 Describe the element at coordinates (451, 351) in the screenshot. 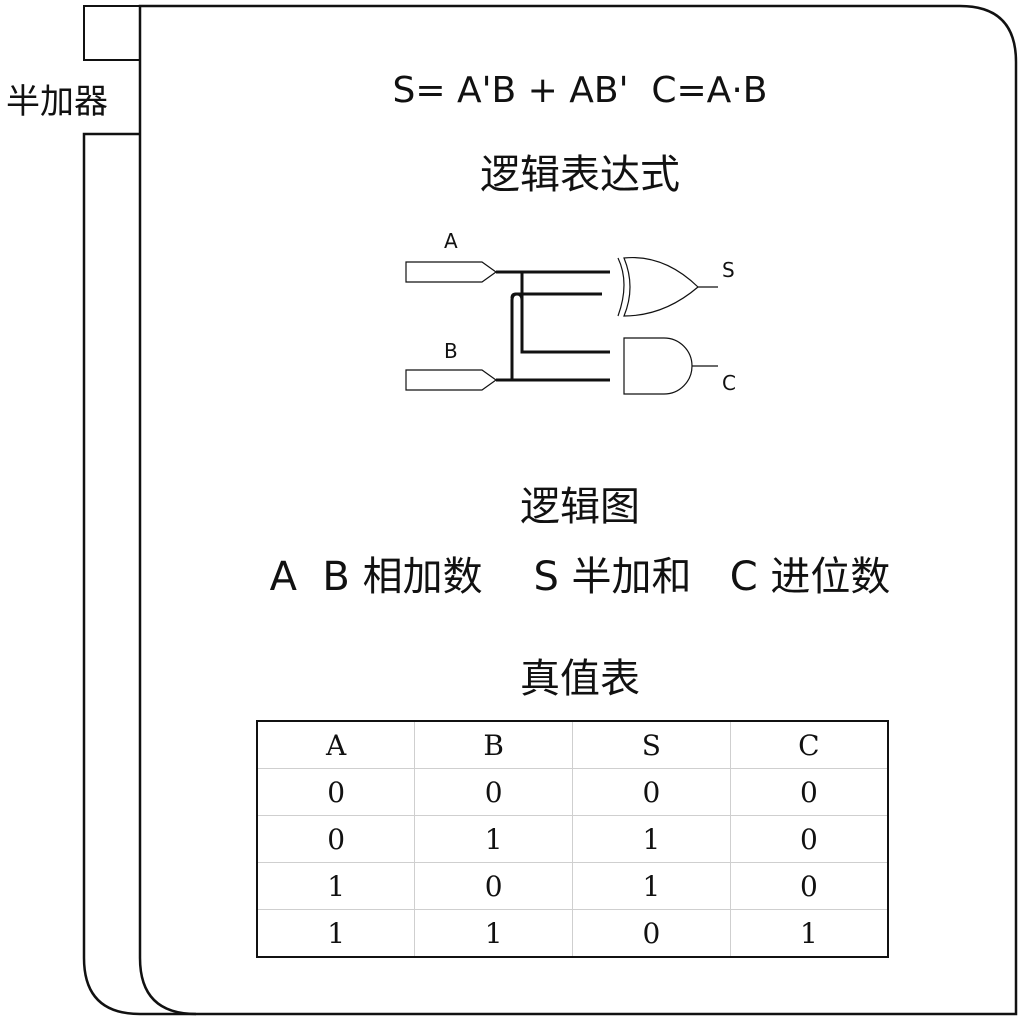

I see `label-input-b: B` at that location.